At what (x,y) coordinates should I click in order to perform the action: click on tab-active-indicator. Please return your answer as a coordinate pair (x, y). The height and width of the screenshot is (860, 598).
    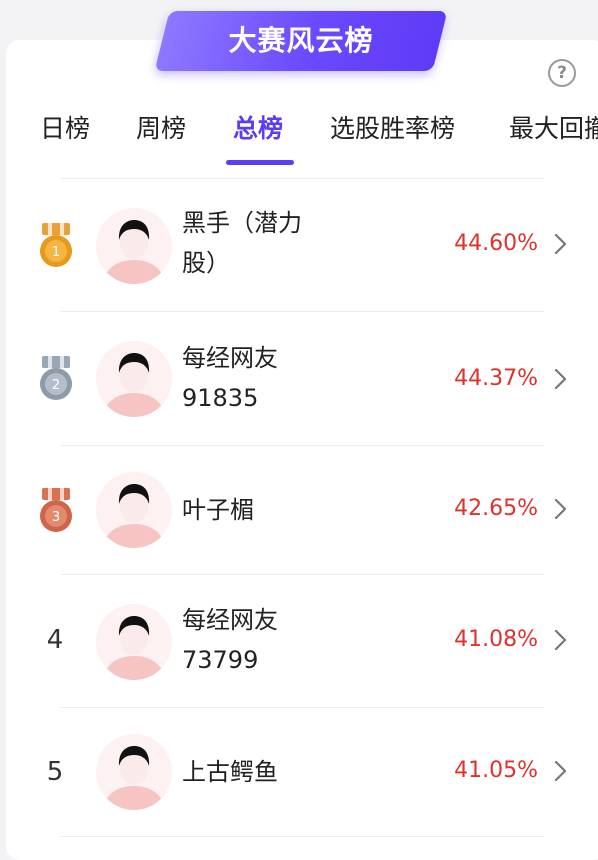
    Looking at the image, I should click on (260, 162).